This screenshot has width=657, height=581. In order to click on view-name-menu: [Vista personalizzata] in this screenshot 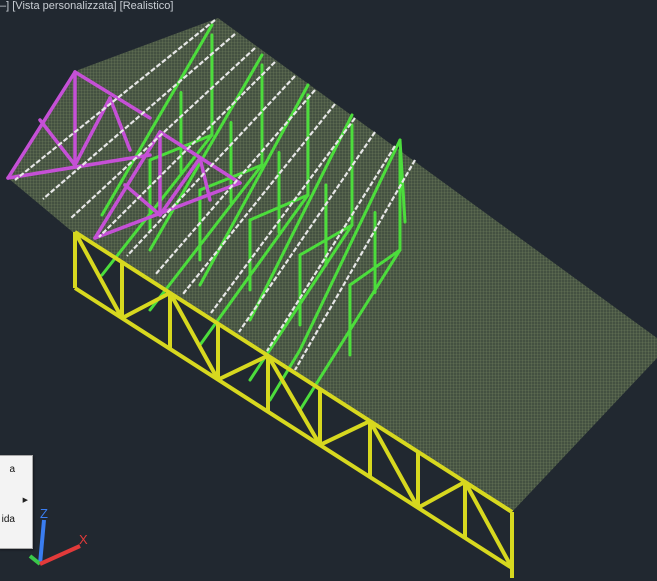, I will do `click(64, 6)`.